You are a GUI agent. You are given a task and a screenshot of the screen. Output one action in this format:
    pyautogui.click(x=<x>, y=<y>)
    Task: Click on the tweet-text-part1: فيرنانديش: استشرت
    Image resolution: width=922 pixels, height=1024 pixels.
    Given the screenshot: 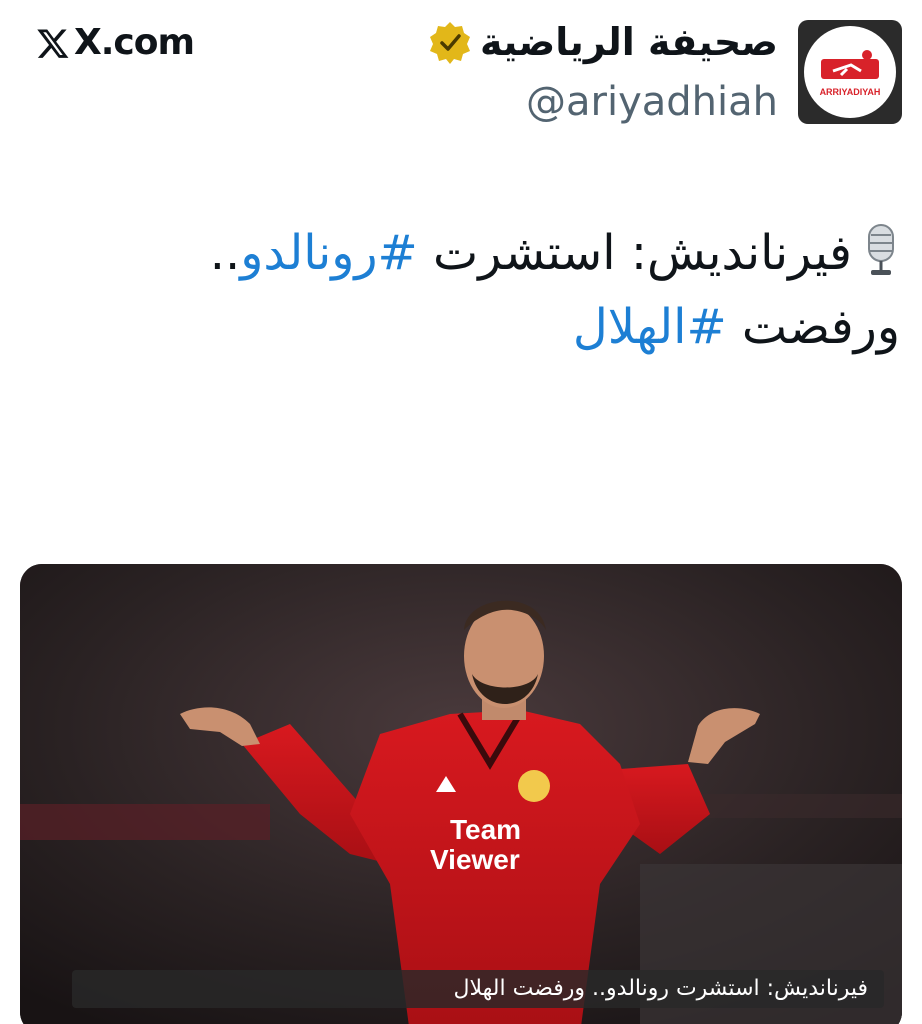 What is the action you would take?
    pyautogui.click(x=634, y=253)
    